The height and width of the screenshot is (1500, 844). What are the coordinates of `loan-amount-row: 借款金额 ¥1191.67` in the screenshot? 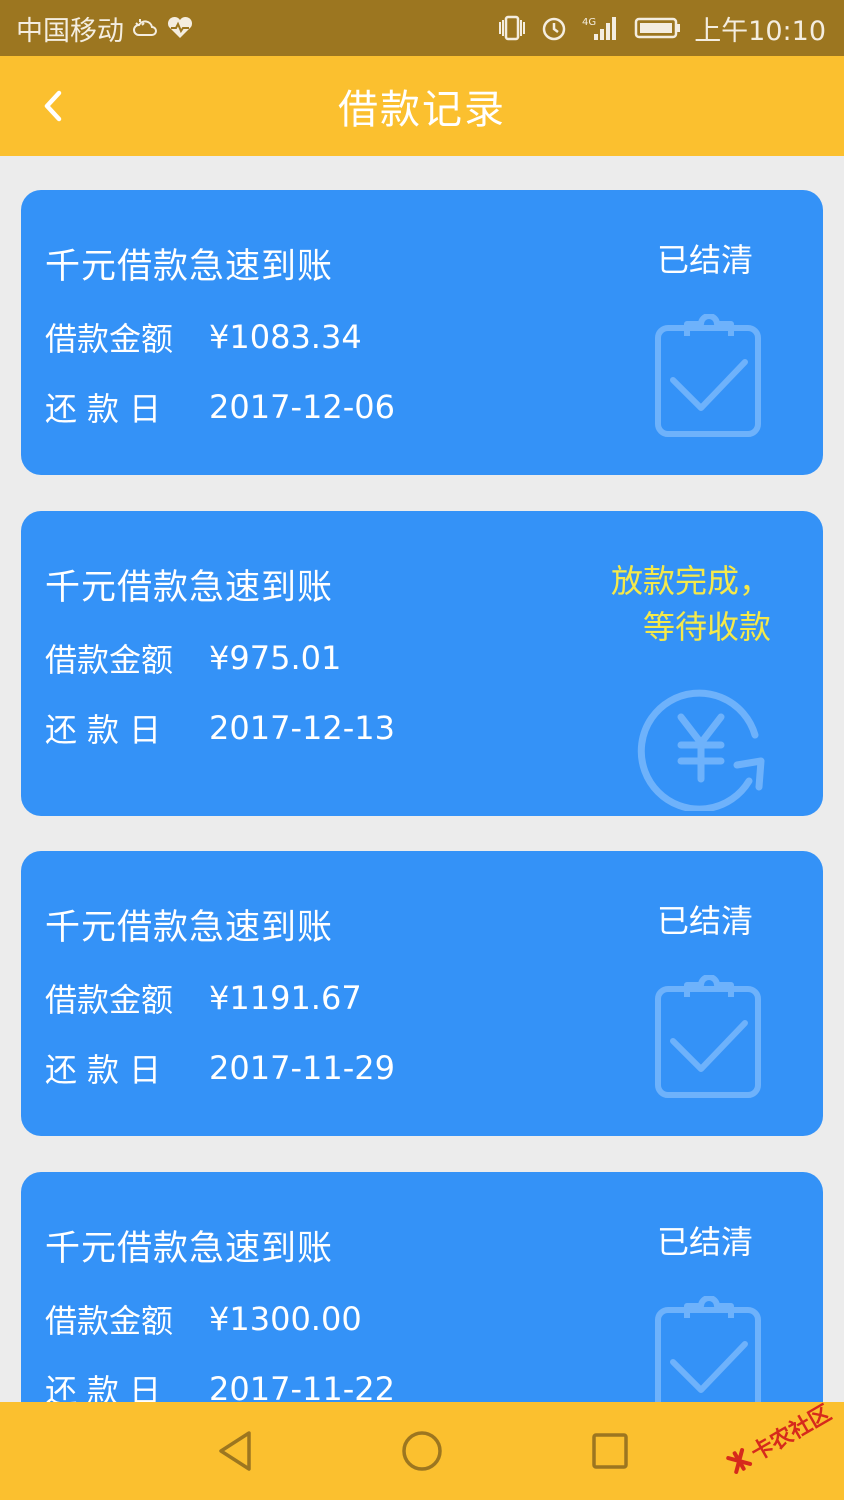 It's located at (203, 998).